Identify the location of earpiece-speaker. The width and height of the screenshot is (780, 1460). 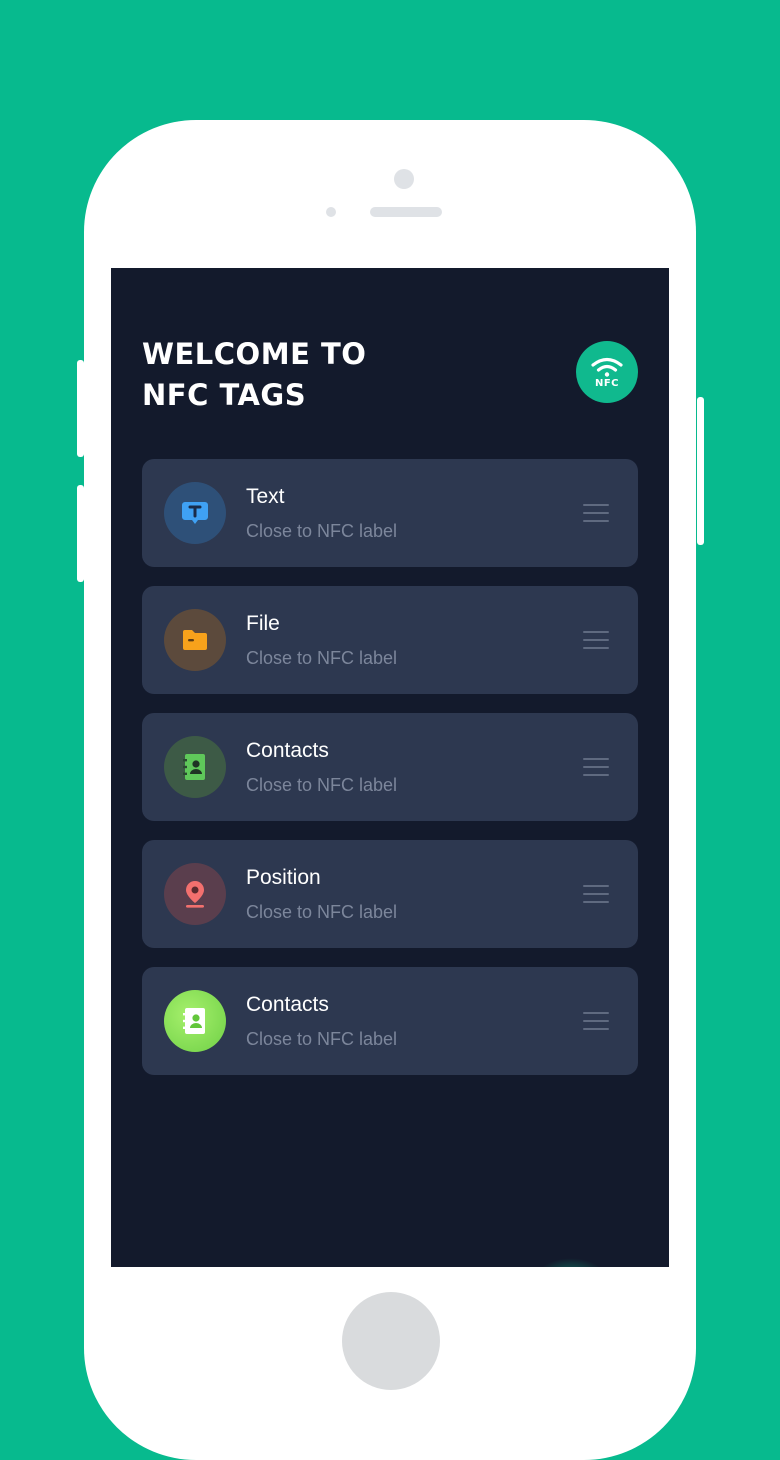
(406, 212).